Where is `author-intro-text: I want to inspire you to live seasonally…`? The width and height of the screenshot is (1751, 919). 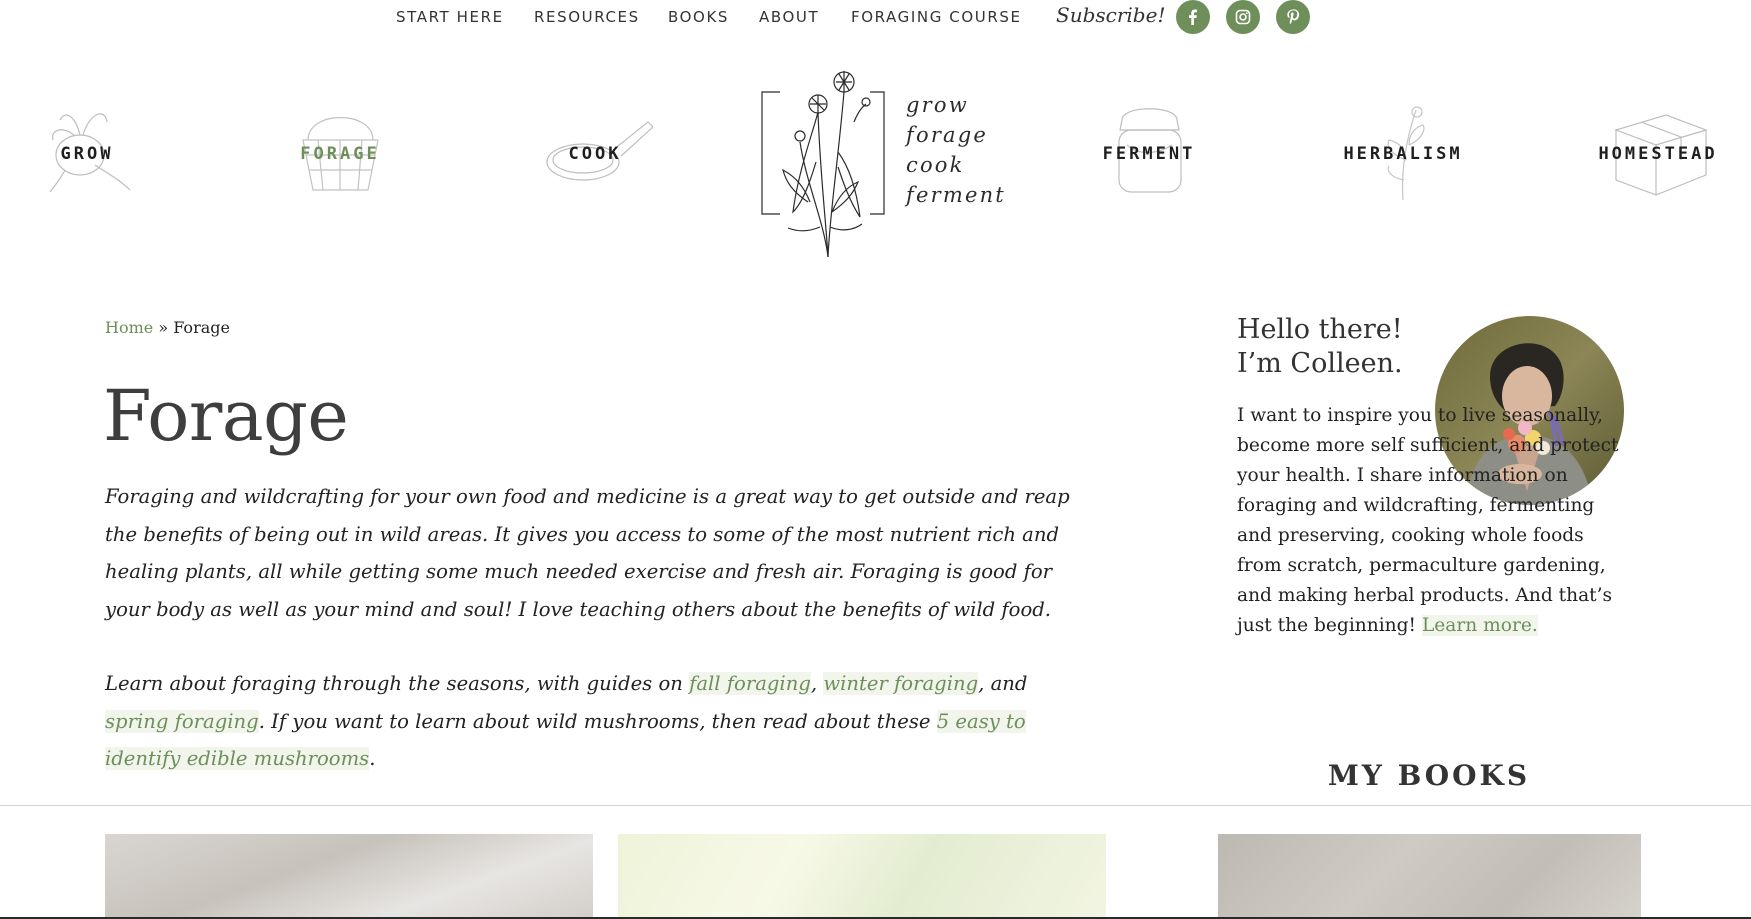 author-intro-text: I want to inspire you to live seasonally… is located at coordinates (1428, 520).